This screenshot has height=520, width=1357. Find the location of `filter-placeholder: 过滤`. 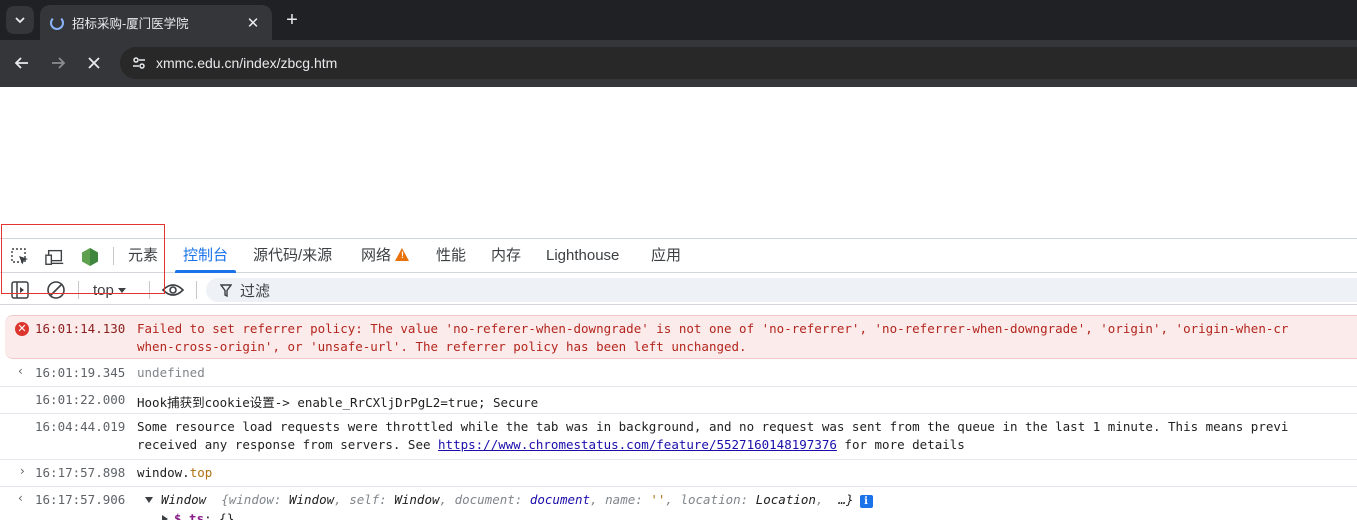

filter-placeholder: 过滤 is located at coordinates (255, 291).